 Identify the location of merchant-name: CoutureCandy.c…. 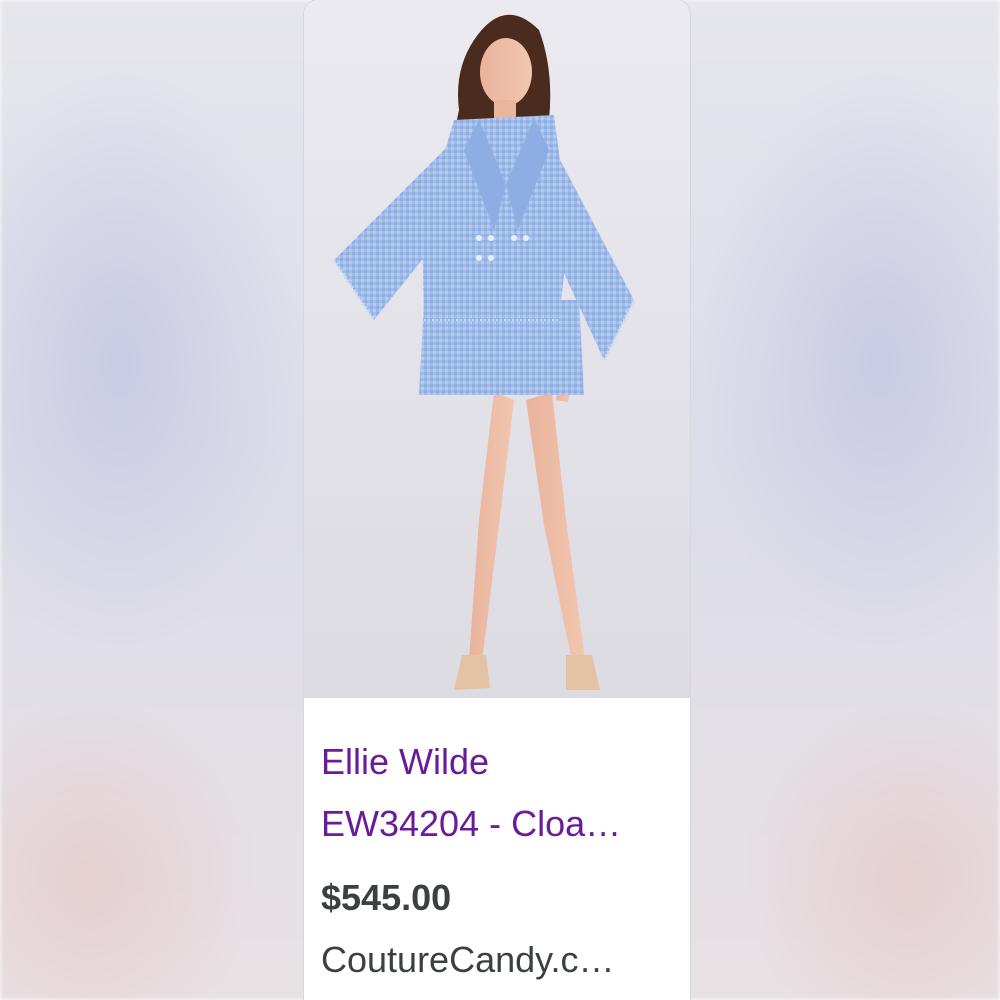
(468, 959).